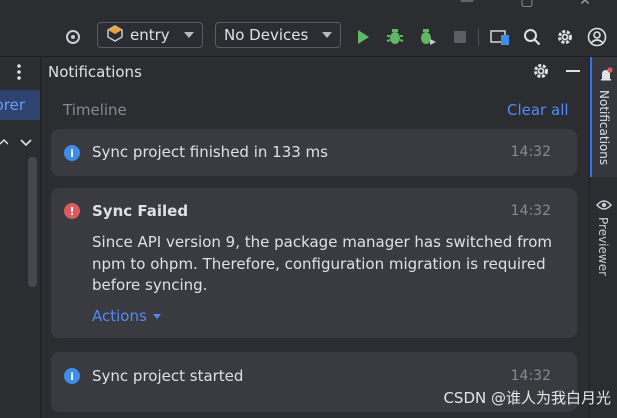 Image resolution: width=617 pixels, height=418 pixels. Describe the element at coordinates (20, 237) in the screenshot. I see `project-panel: orer` at that location.